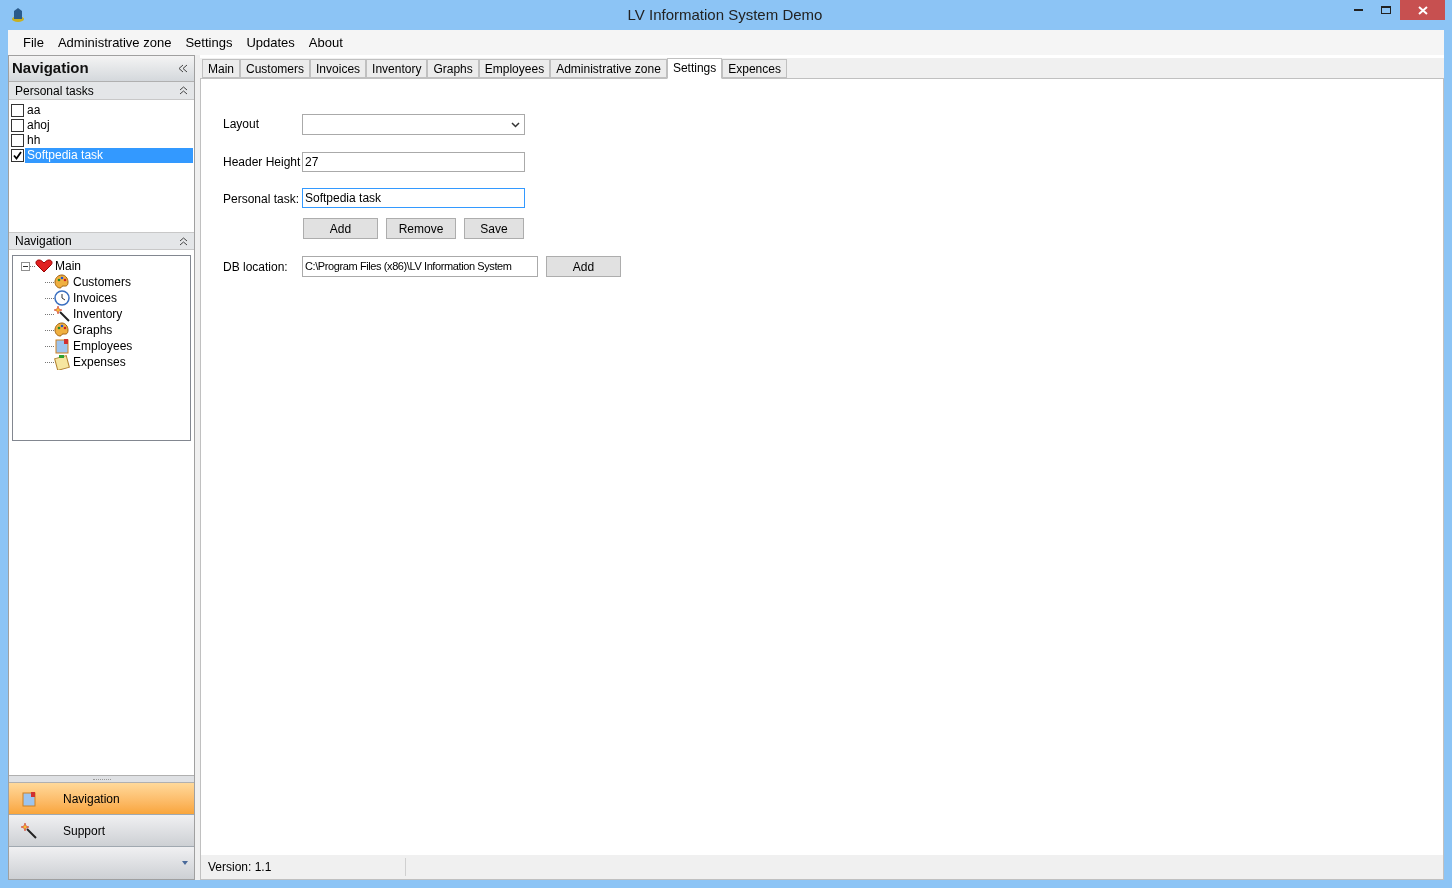  What do you see at coordinates (256, 267) in the screenshot?
I see `field-label: DB location:` at bounding box center [256, 267].